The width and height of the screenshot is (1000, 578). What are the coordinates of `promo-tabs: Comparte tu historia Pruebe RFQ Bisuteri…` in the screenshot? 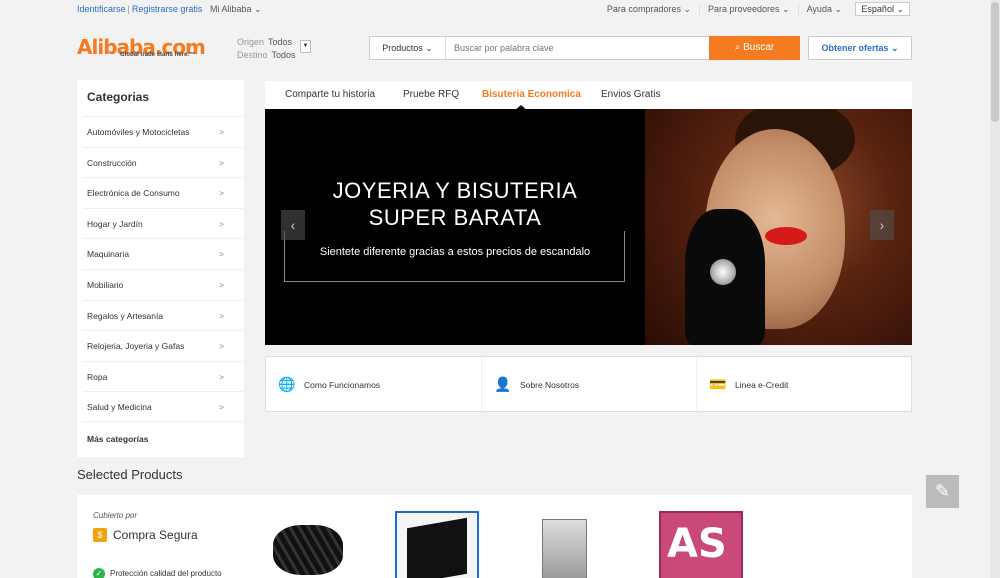 It's located at (588, 95).